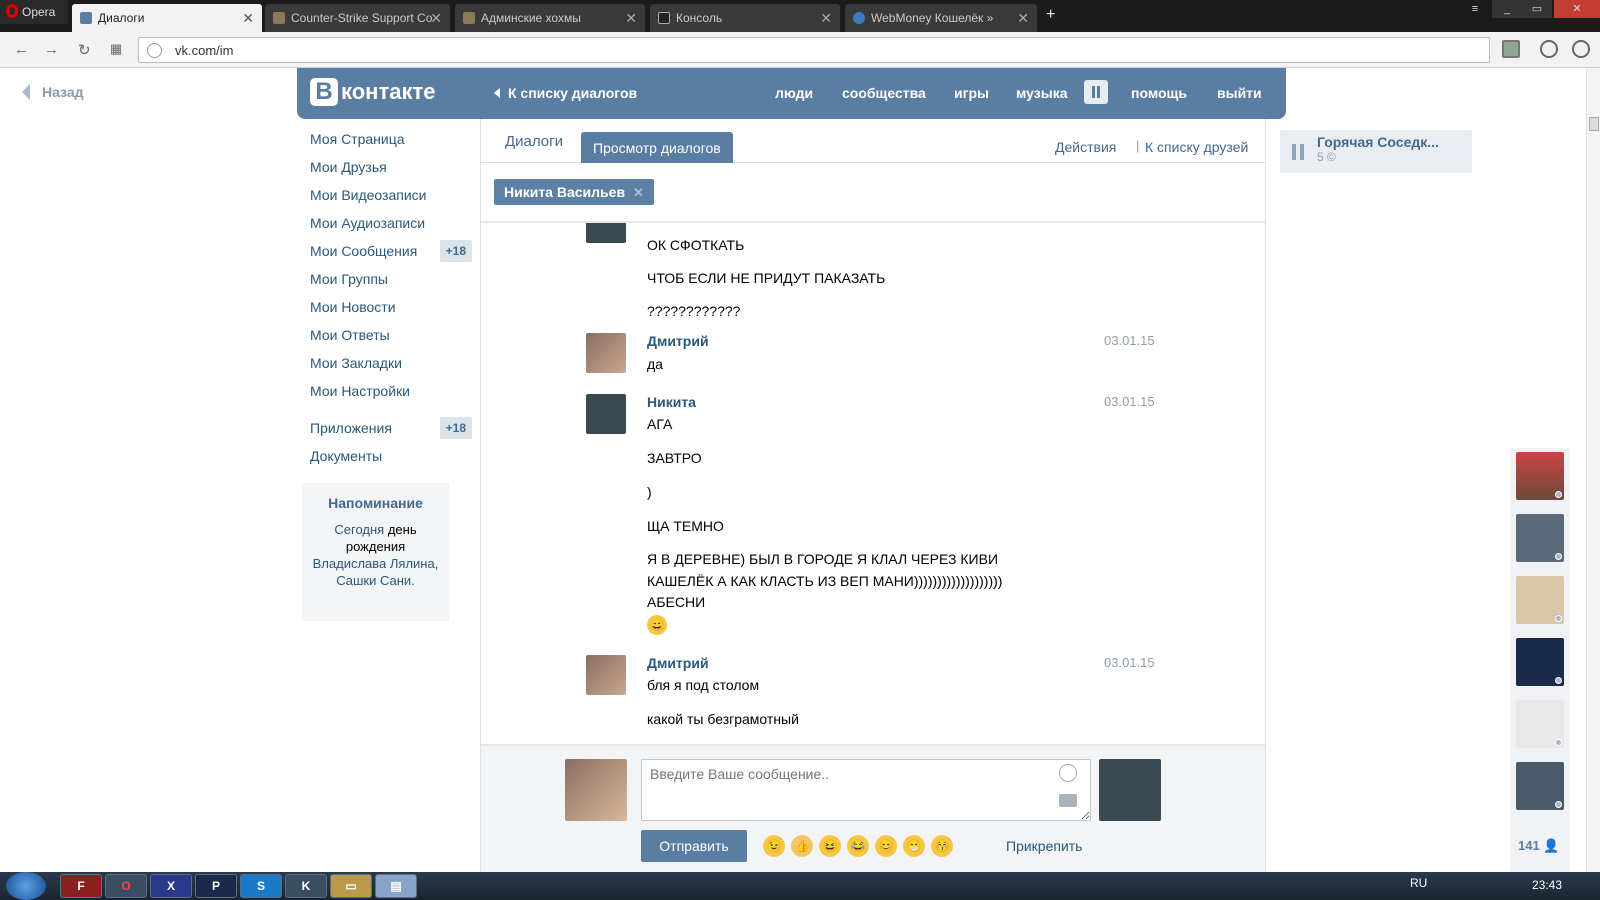  Describe the element at coordinates (1239, 93) in the screenshot. I see `nav-logout: выйти` at that location.